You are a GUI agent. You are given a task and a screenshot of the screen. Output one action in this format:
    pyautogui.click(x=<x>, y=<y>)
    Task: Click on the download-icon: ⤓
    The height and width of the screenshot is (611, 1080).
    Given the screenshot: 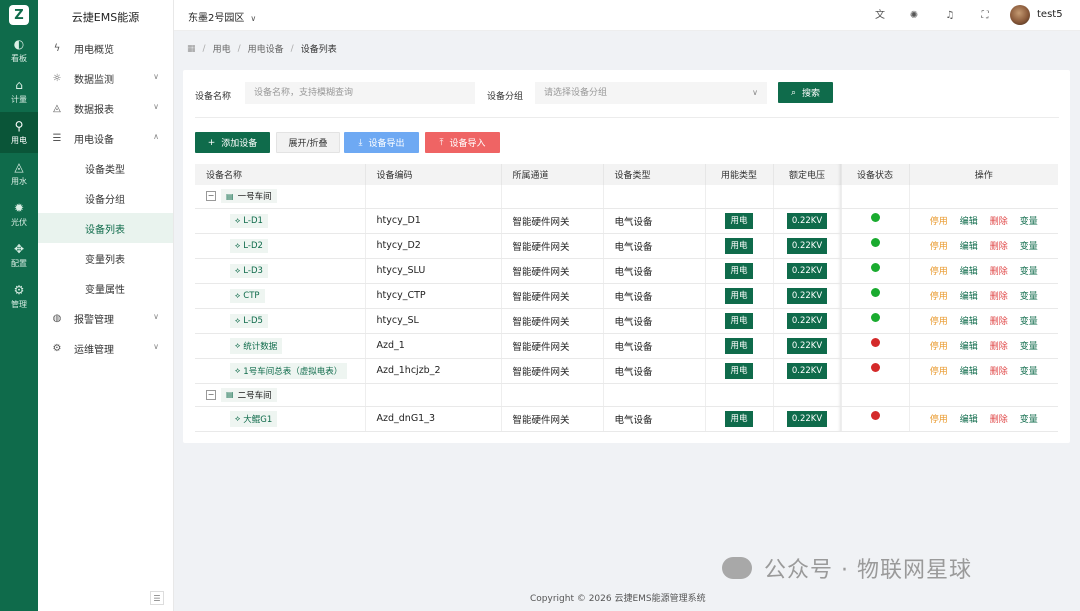 What is the action you would take?
    pyautogui.click(x=360, y=142)
    